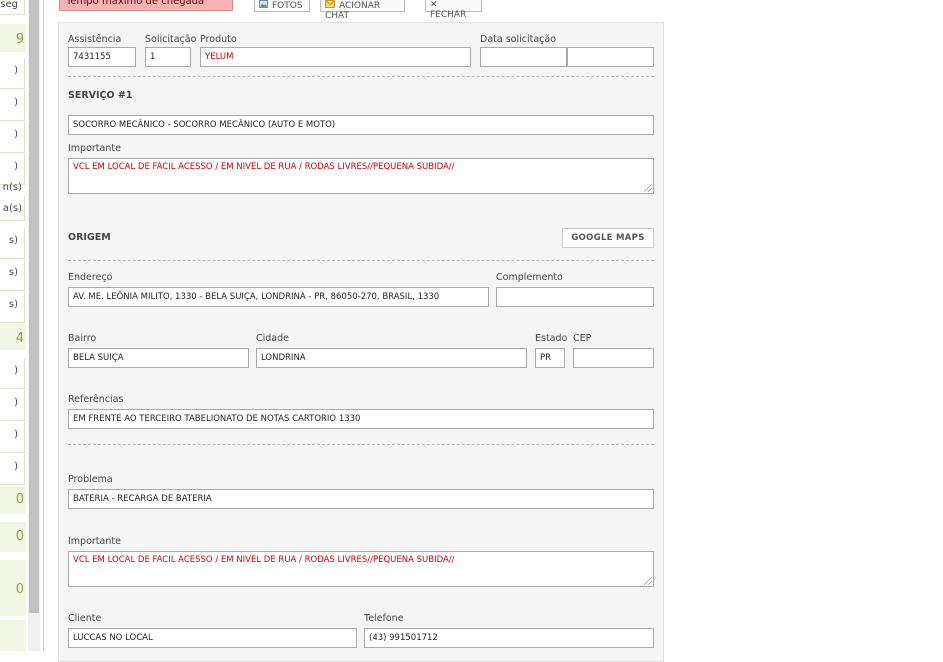 The width and height of the screenshot is (943, 662). Describe the element at coordinates (12, 186) in the screenshot. I see `list-item: n(s)` at that location.